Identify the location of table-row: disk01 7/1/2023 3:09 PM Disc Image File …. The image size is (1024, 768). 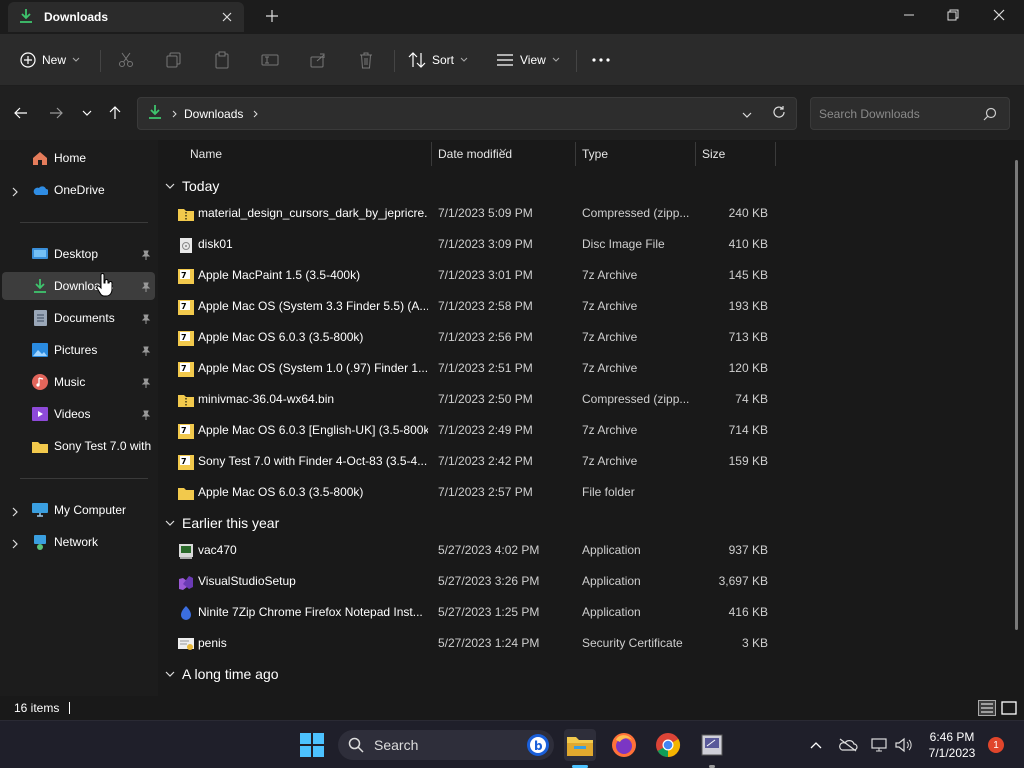
(470, 245).